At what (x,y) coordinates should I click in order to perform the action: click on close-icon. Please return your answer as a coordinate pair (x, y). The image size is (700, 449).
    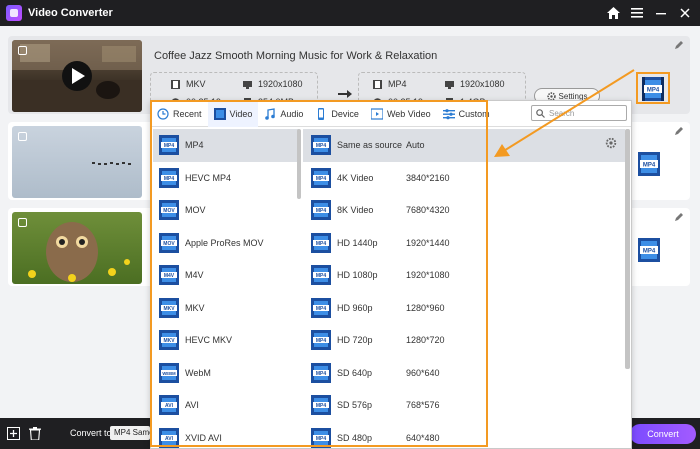
    Looking at the image, I should click on (685, 13).